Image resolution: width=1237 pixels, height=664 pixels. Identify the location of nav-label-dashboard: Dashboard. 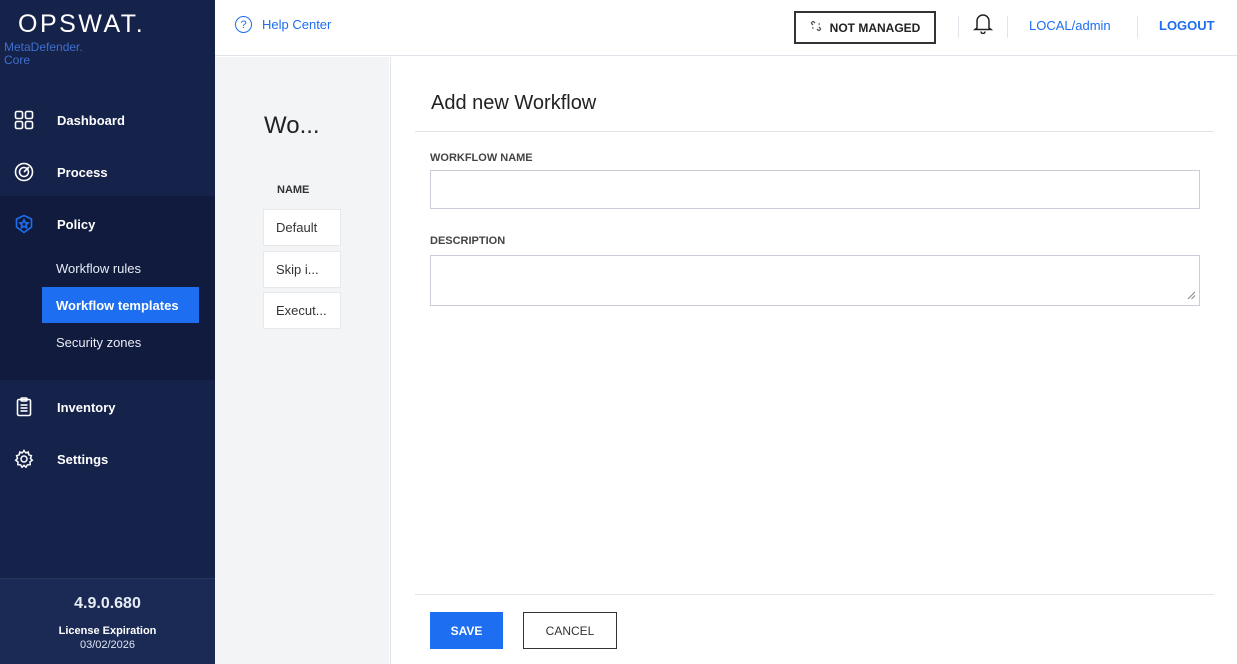
(91, 120).